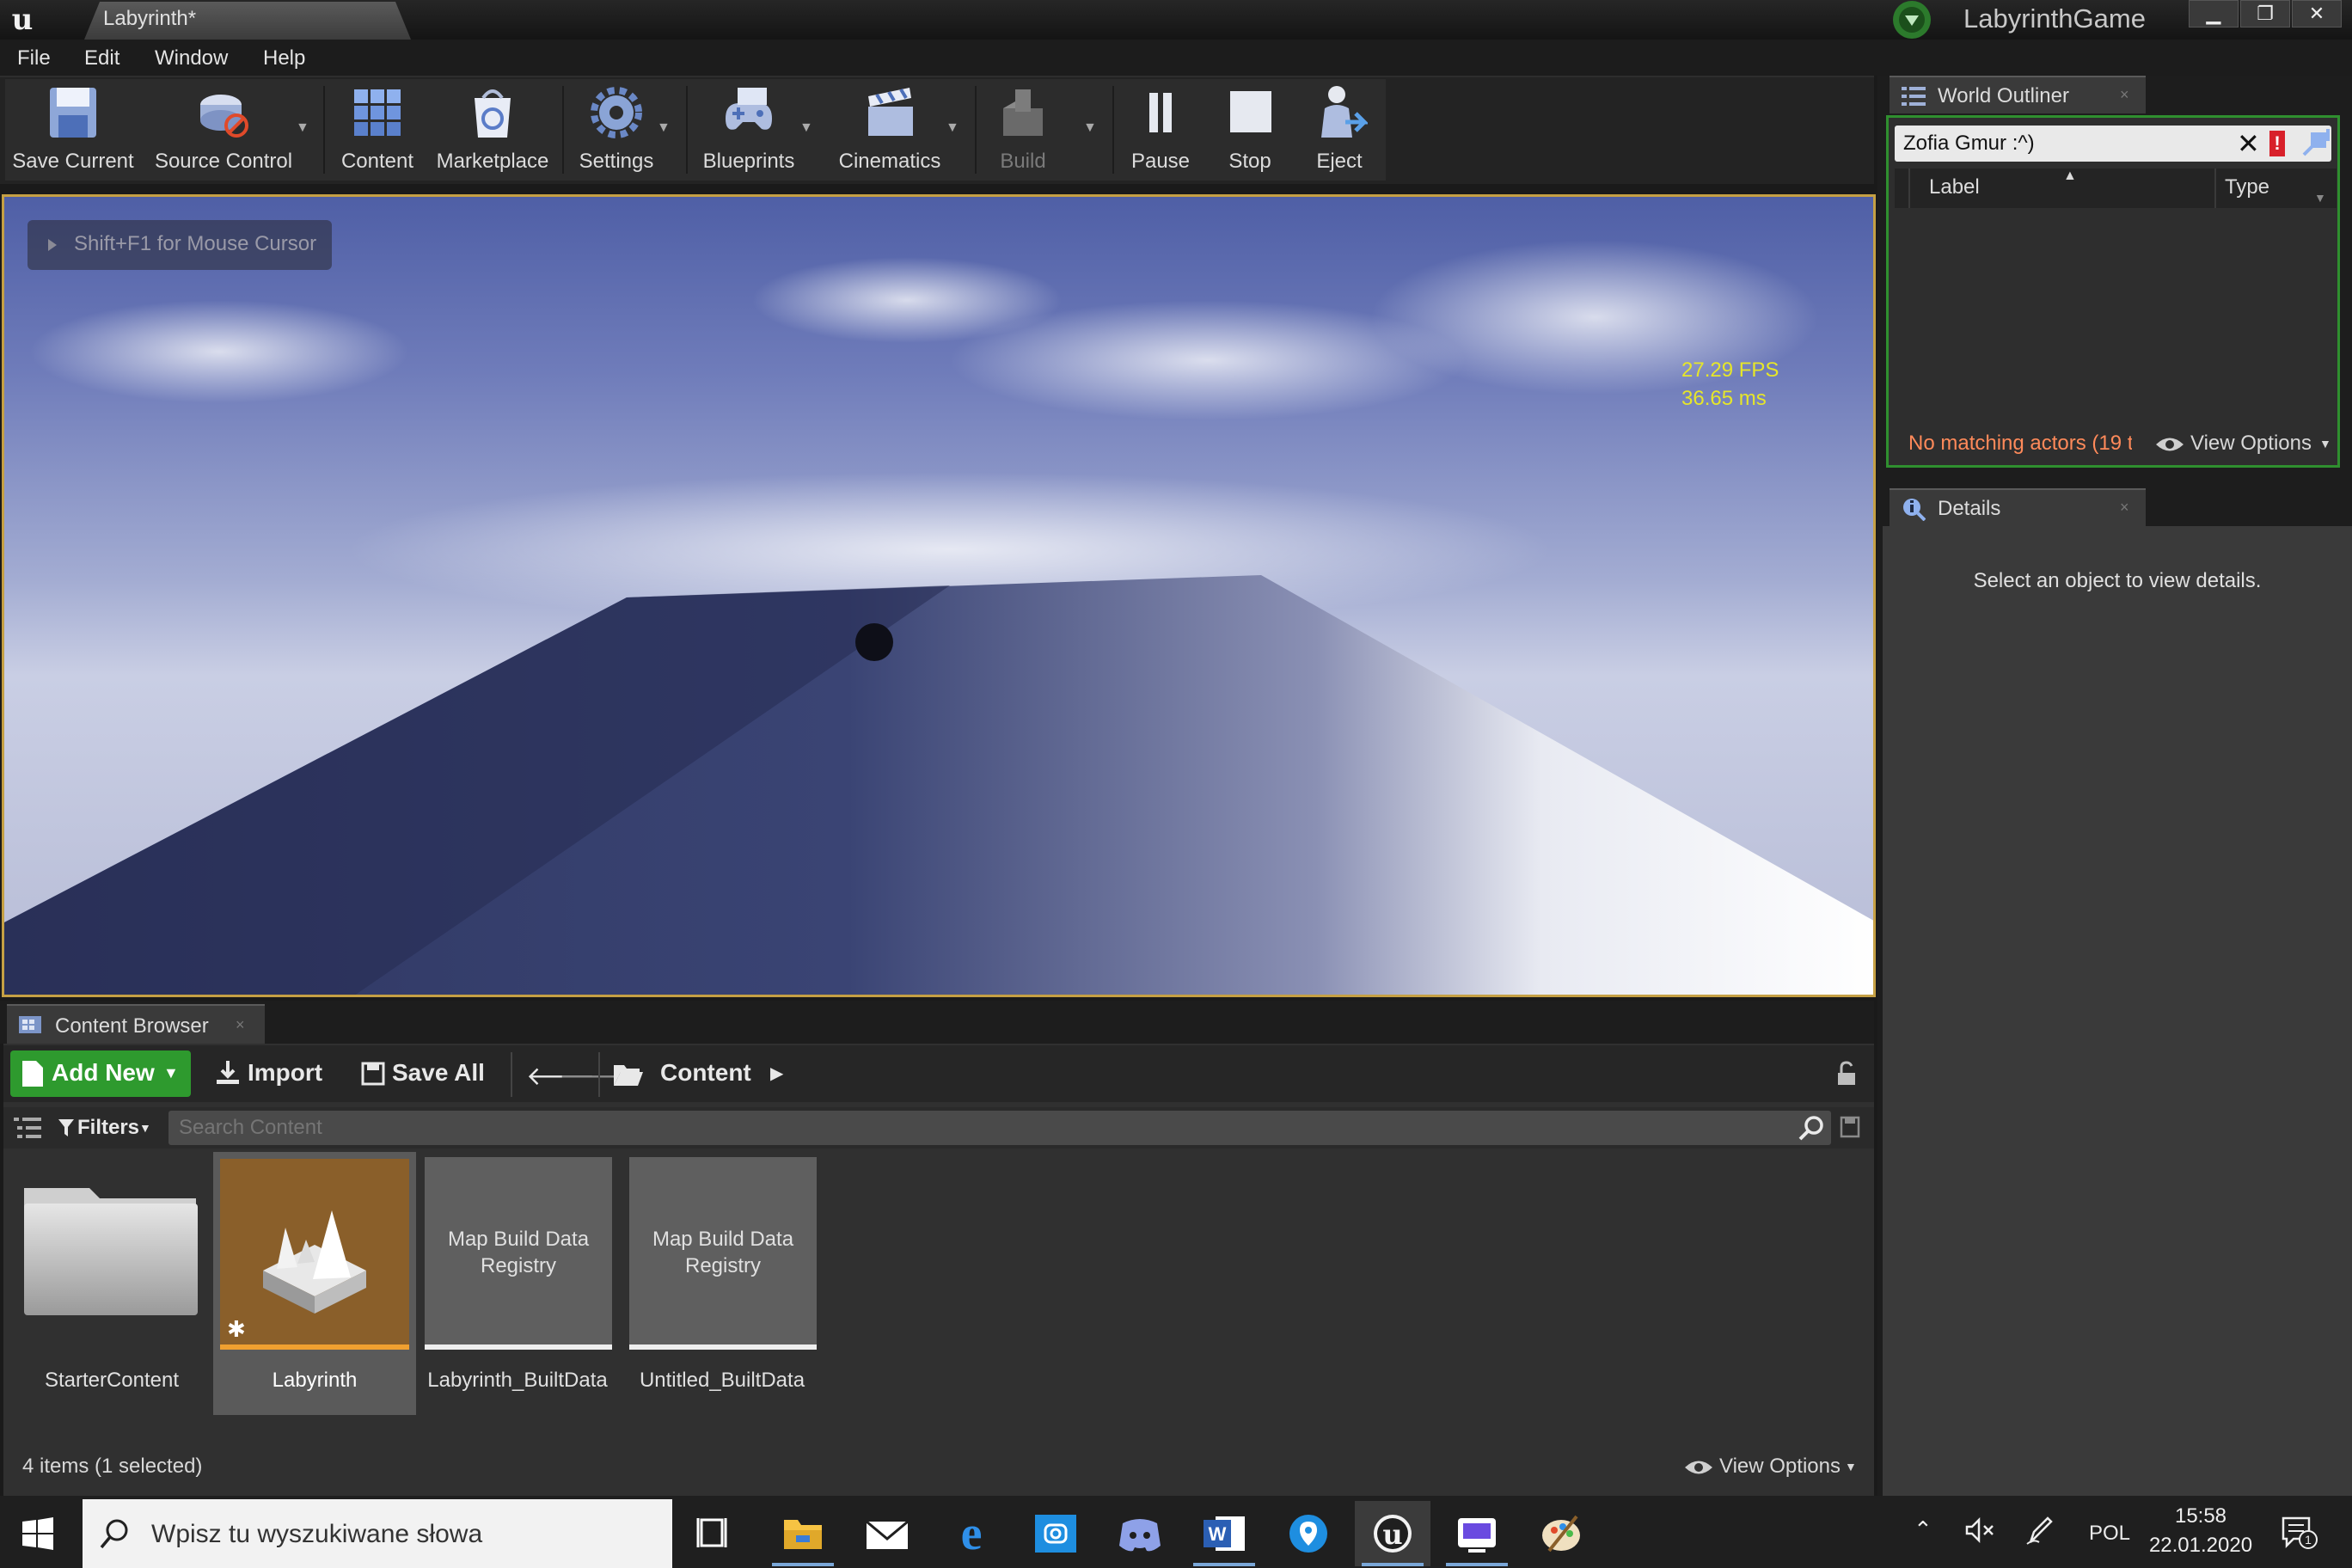 The height and width of the screenshot is (1568, 2352). What do you see at coordinates (2317, 14) in the screenshot?
I see `close-window-button: ✕` at bounding box center [2317, 14].